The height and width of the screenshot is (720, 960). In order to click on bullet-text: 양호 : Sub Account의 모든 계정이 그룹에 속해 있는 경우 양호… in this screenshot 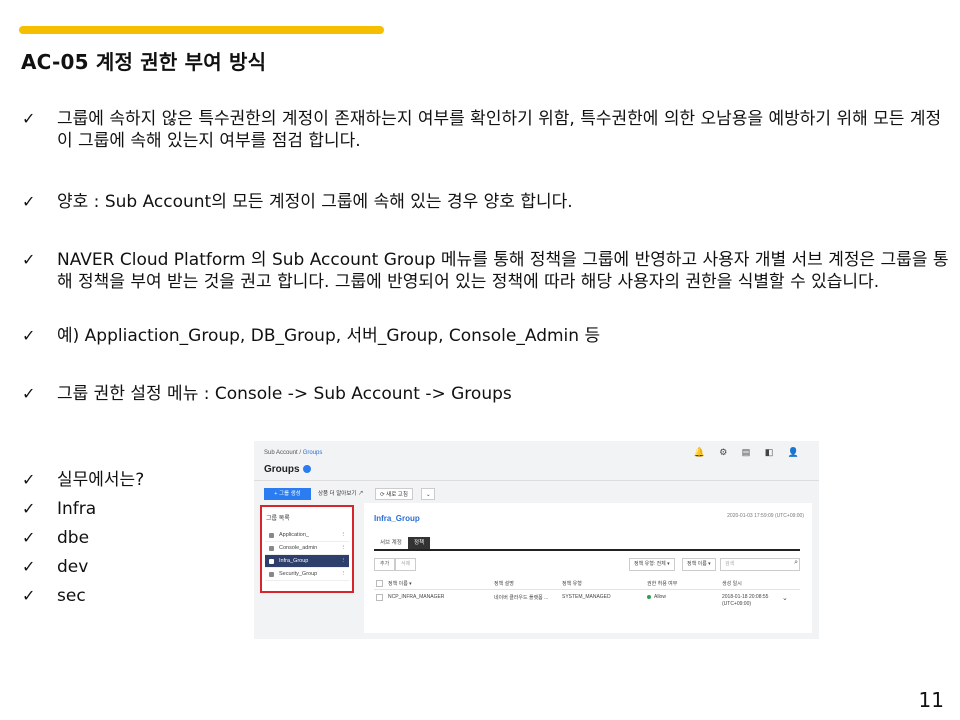, I will do `click(315, 202)`.